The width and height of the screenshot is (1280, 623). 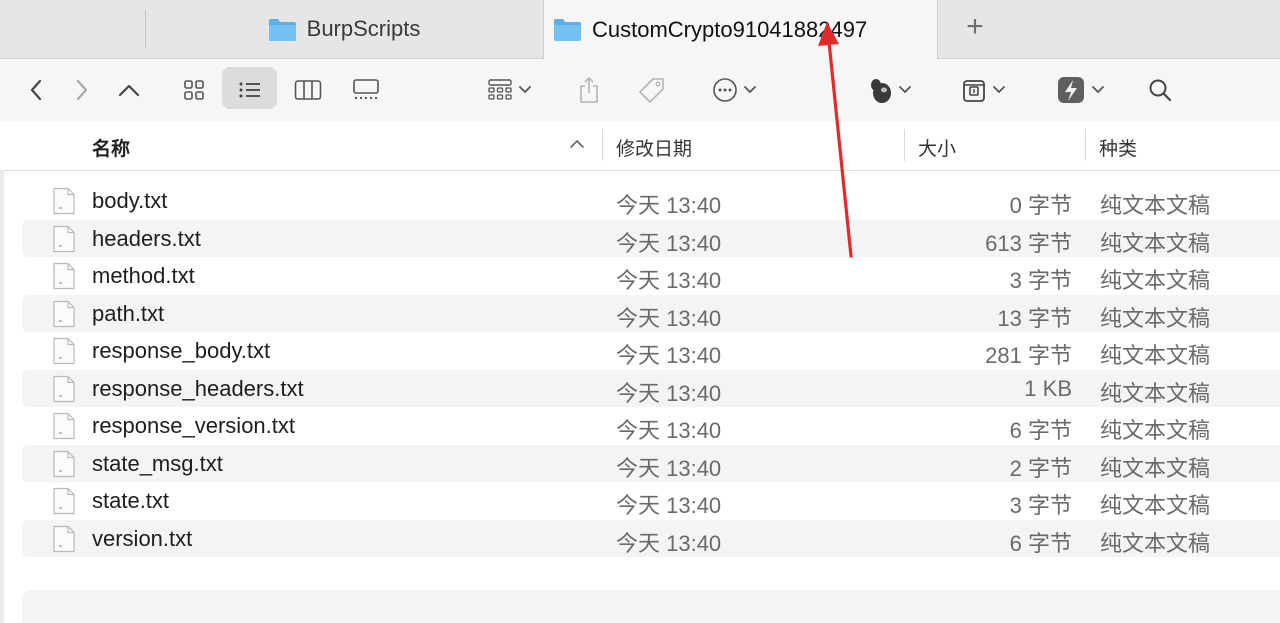 I want to click on list-view-button, so click(x=250, y=90).